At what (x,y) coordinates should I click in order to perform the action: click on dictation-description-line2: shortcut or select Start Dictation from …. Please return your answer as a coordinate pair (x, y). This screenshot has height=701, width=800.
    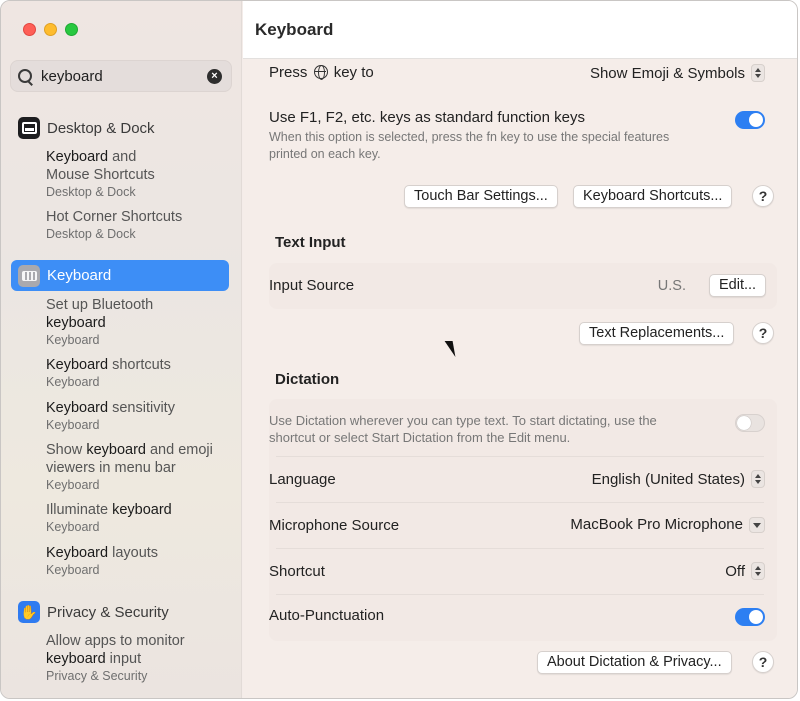
    Looking at the image, I should click on (420, 437).